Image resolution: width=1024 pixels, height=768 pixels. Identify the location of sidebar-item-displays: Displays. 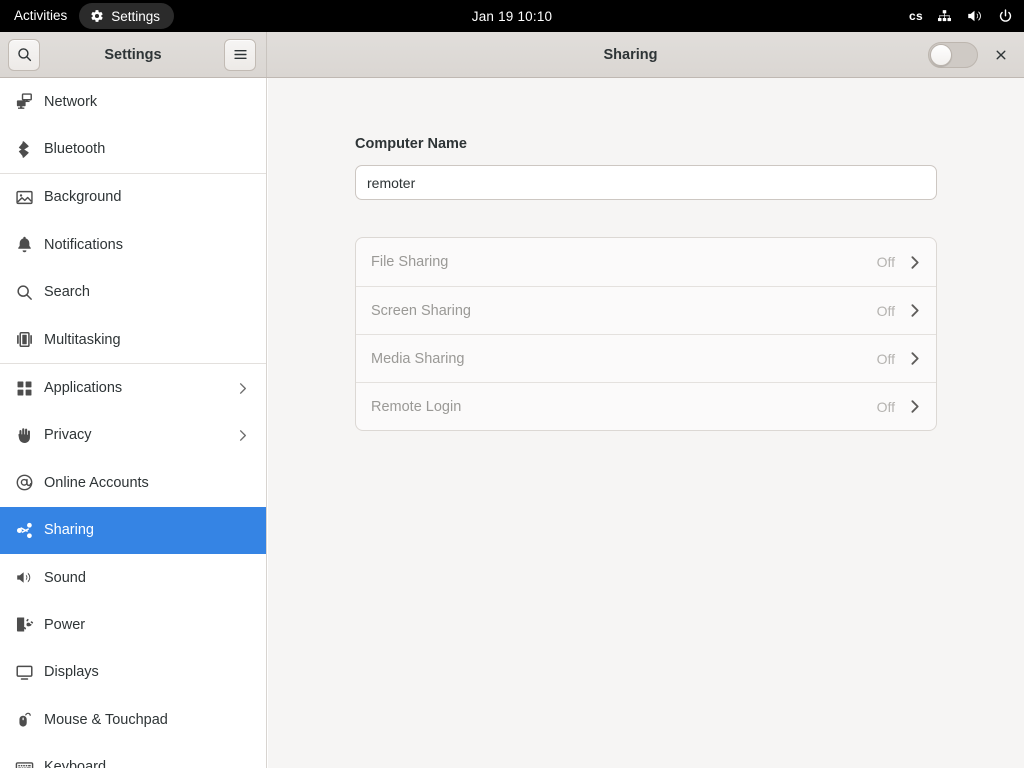
(133, 672).